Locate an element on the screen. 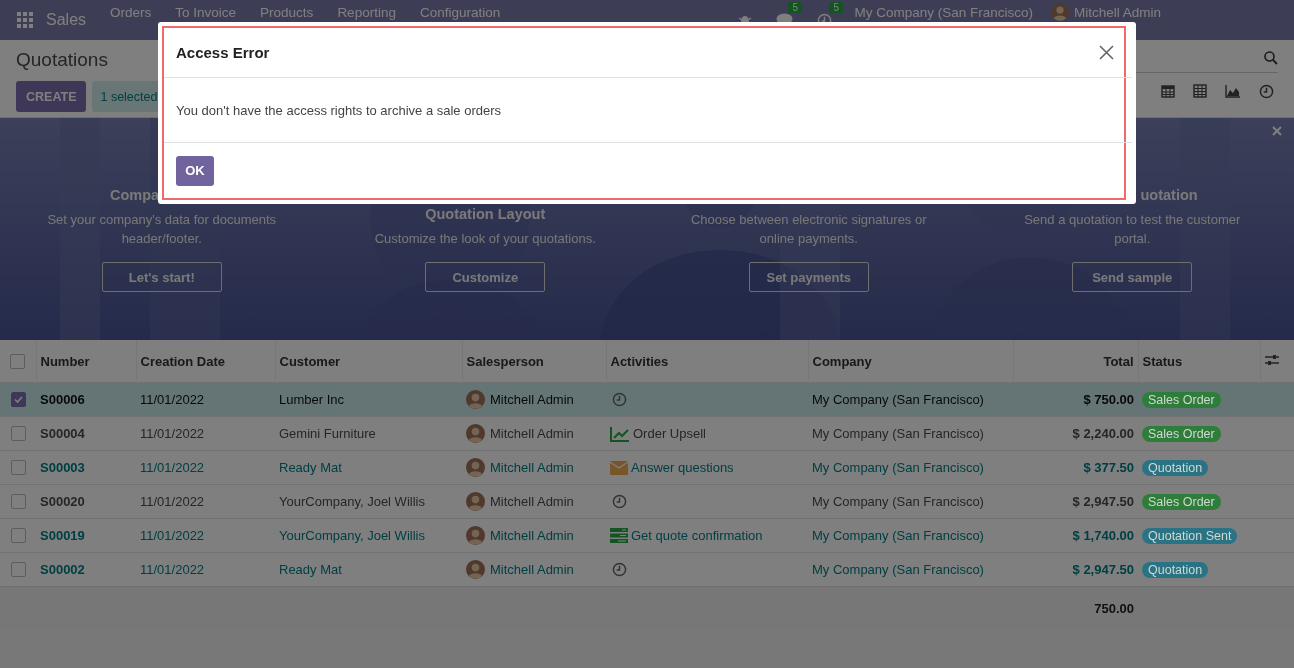 The image size is (1294, 668). menu-item: Orders is located at coordinates (131, 12).